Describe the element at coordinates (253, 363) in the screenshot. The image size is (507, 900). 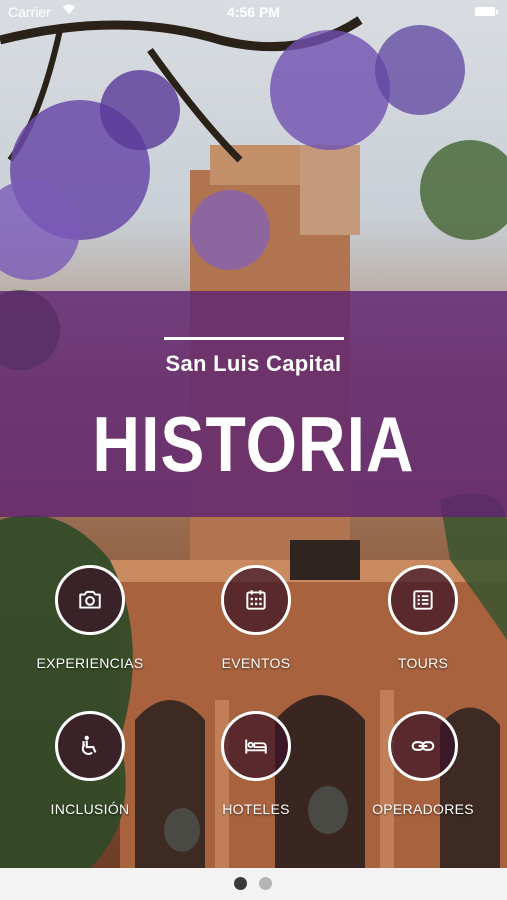
I see `app-subtitle: San Luis Capital` at that location.